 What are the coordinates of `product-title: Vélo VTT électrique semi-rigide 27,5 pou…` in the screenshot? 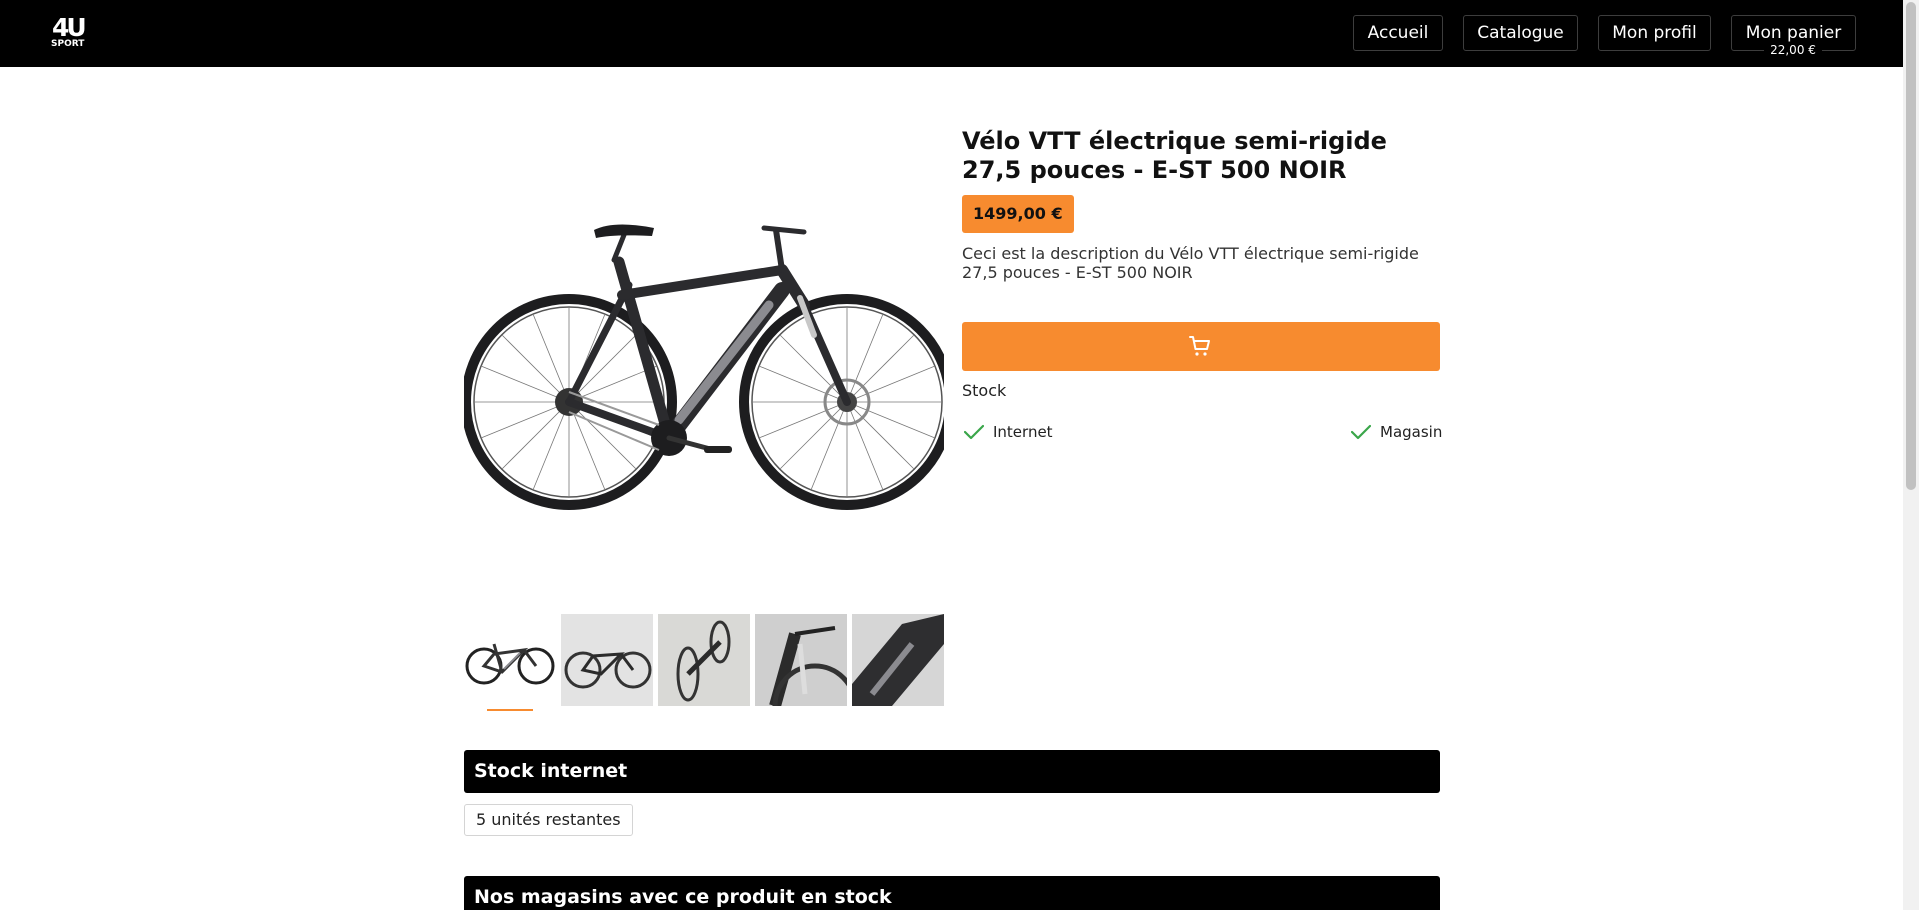 It's located at (1174, 155).